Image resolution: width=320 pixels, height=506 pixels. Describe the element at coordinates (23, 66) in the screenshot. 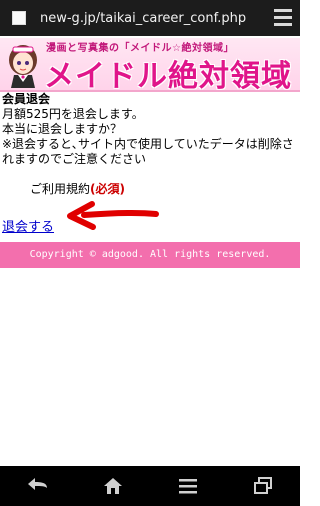

I see `maid-logo-icon` at that location.